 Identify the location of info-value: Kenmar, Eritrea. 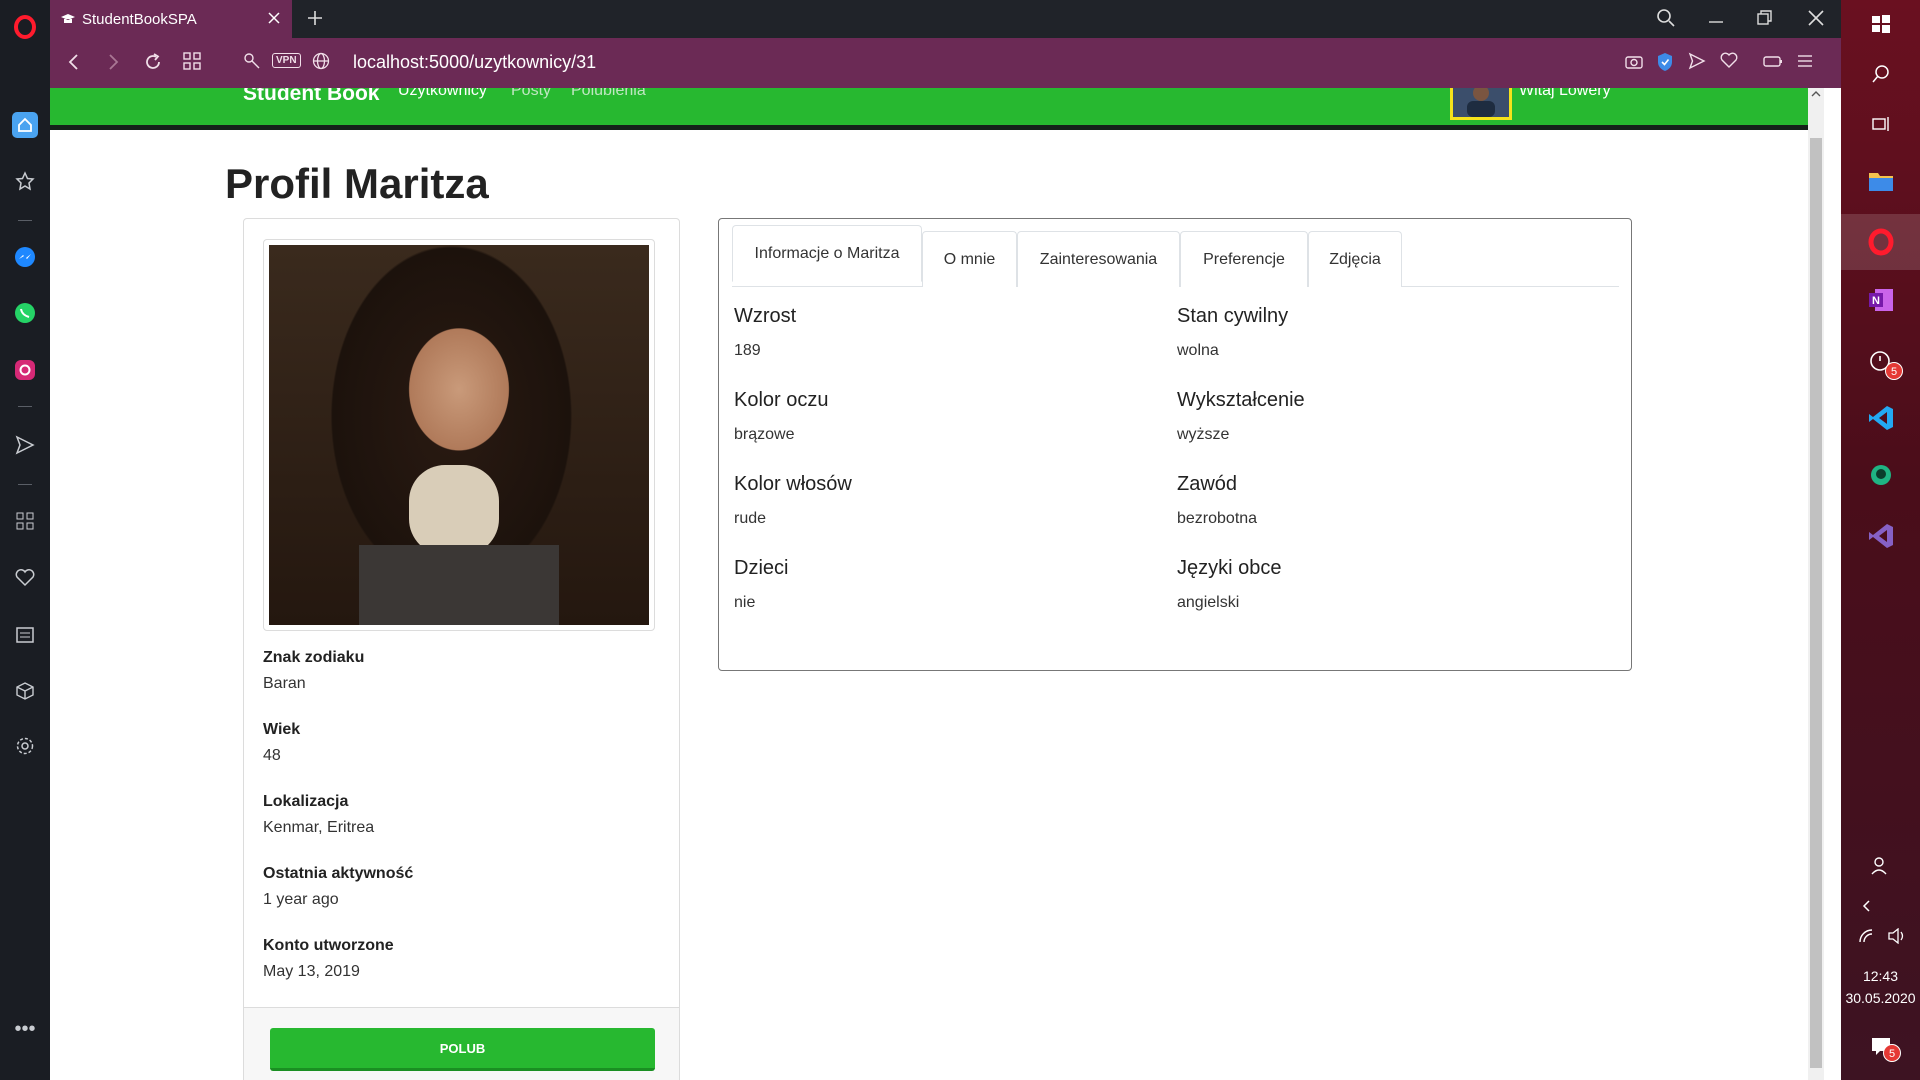
(319, 827).